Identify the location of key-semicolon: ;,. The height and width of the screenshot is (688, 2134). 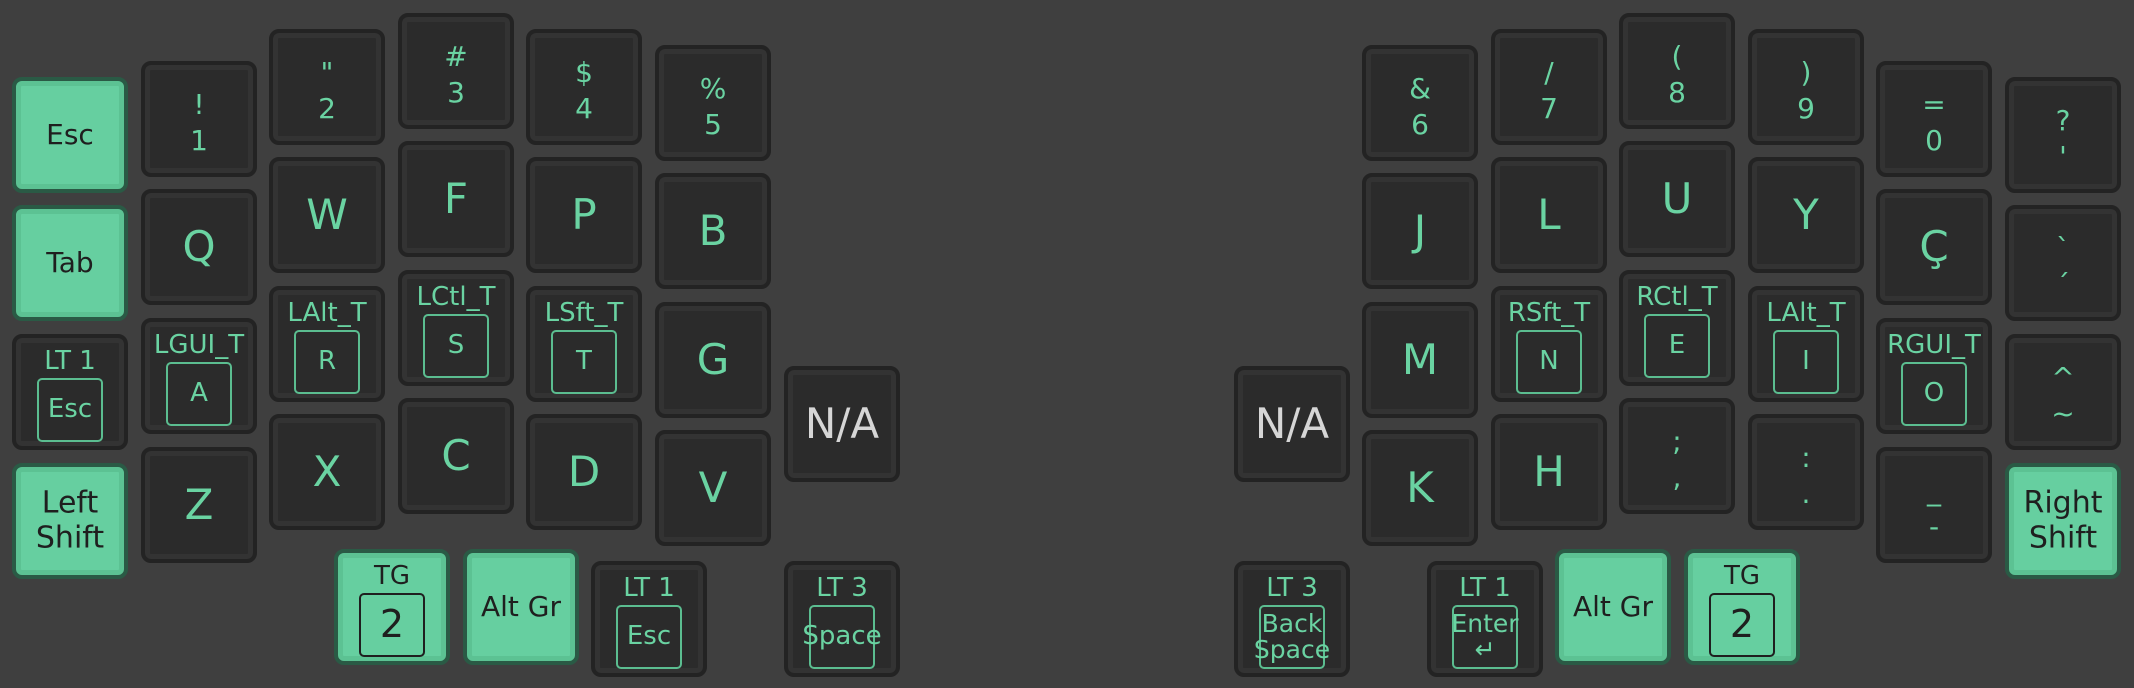
(1677, 456).